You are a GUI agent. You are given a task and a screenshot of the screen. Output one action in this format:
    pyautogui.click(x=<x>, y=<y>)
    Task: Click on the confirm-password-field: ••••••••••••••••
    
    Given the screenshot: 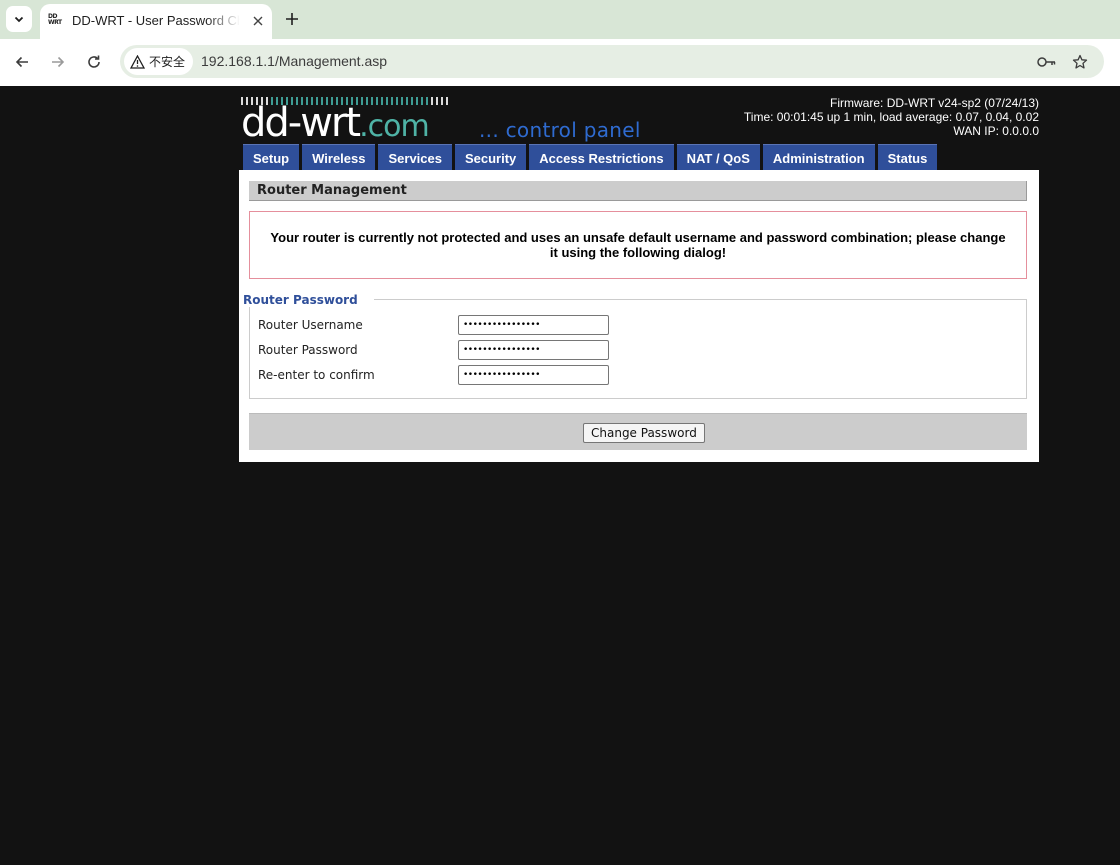 What is the action you would take?
    pyautogui.click(x=533, y=375)
    